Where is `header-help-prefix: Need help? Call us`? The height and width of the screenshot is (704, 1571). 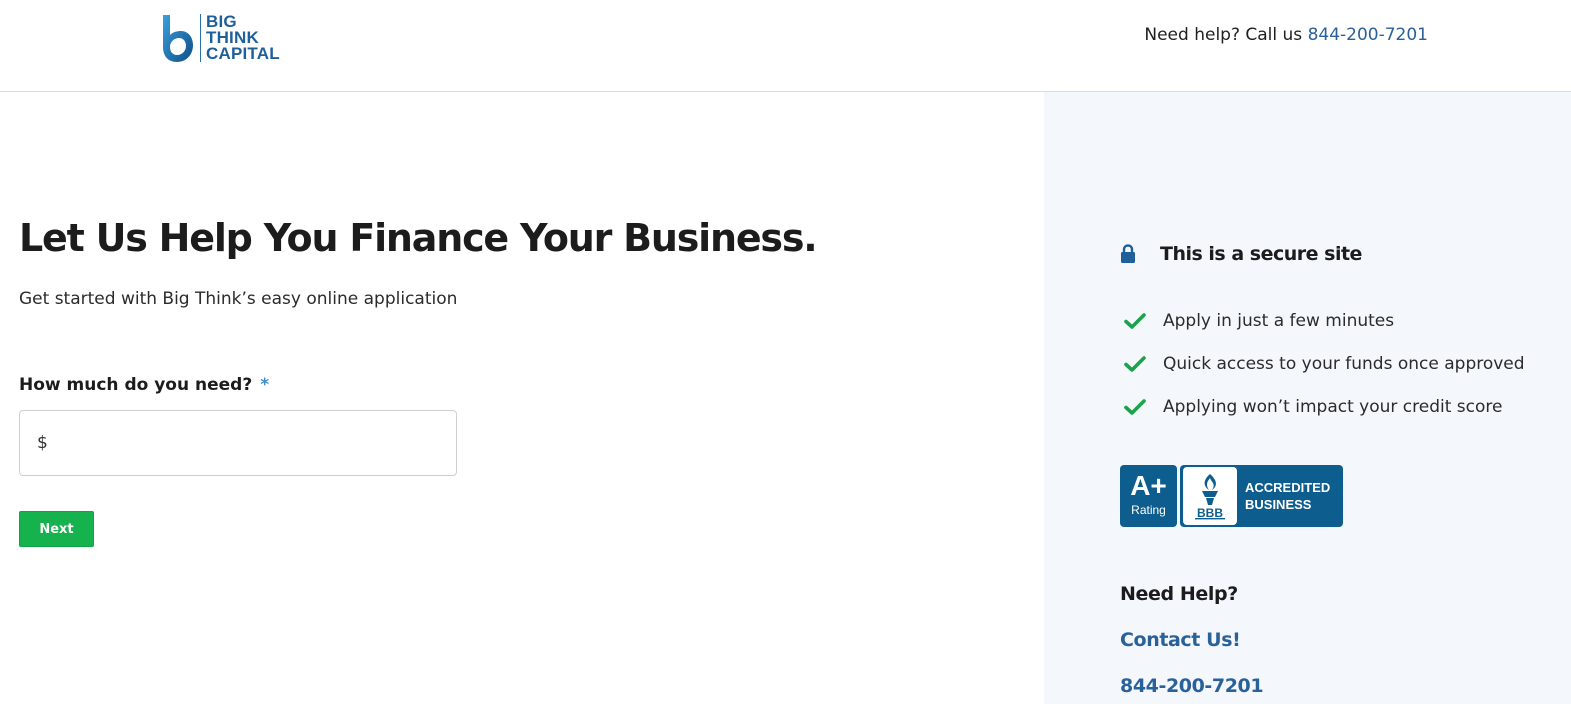
header-help-prefix: Need help? Call us is located at coordinates (1223, 35).